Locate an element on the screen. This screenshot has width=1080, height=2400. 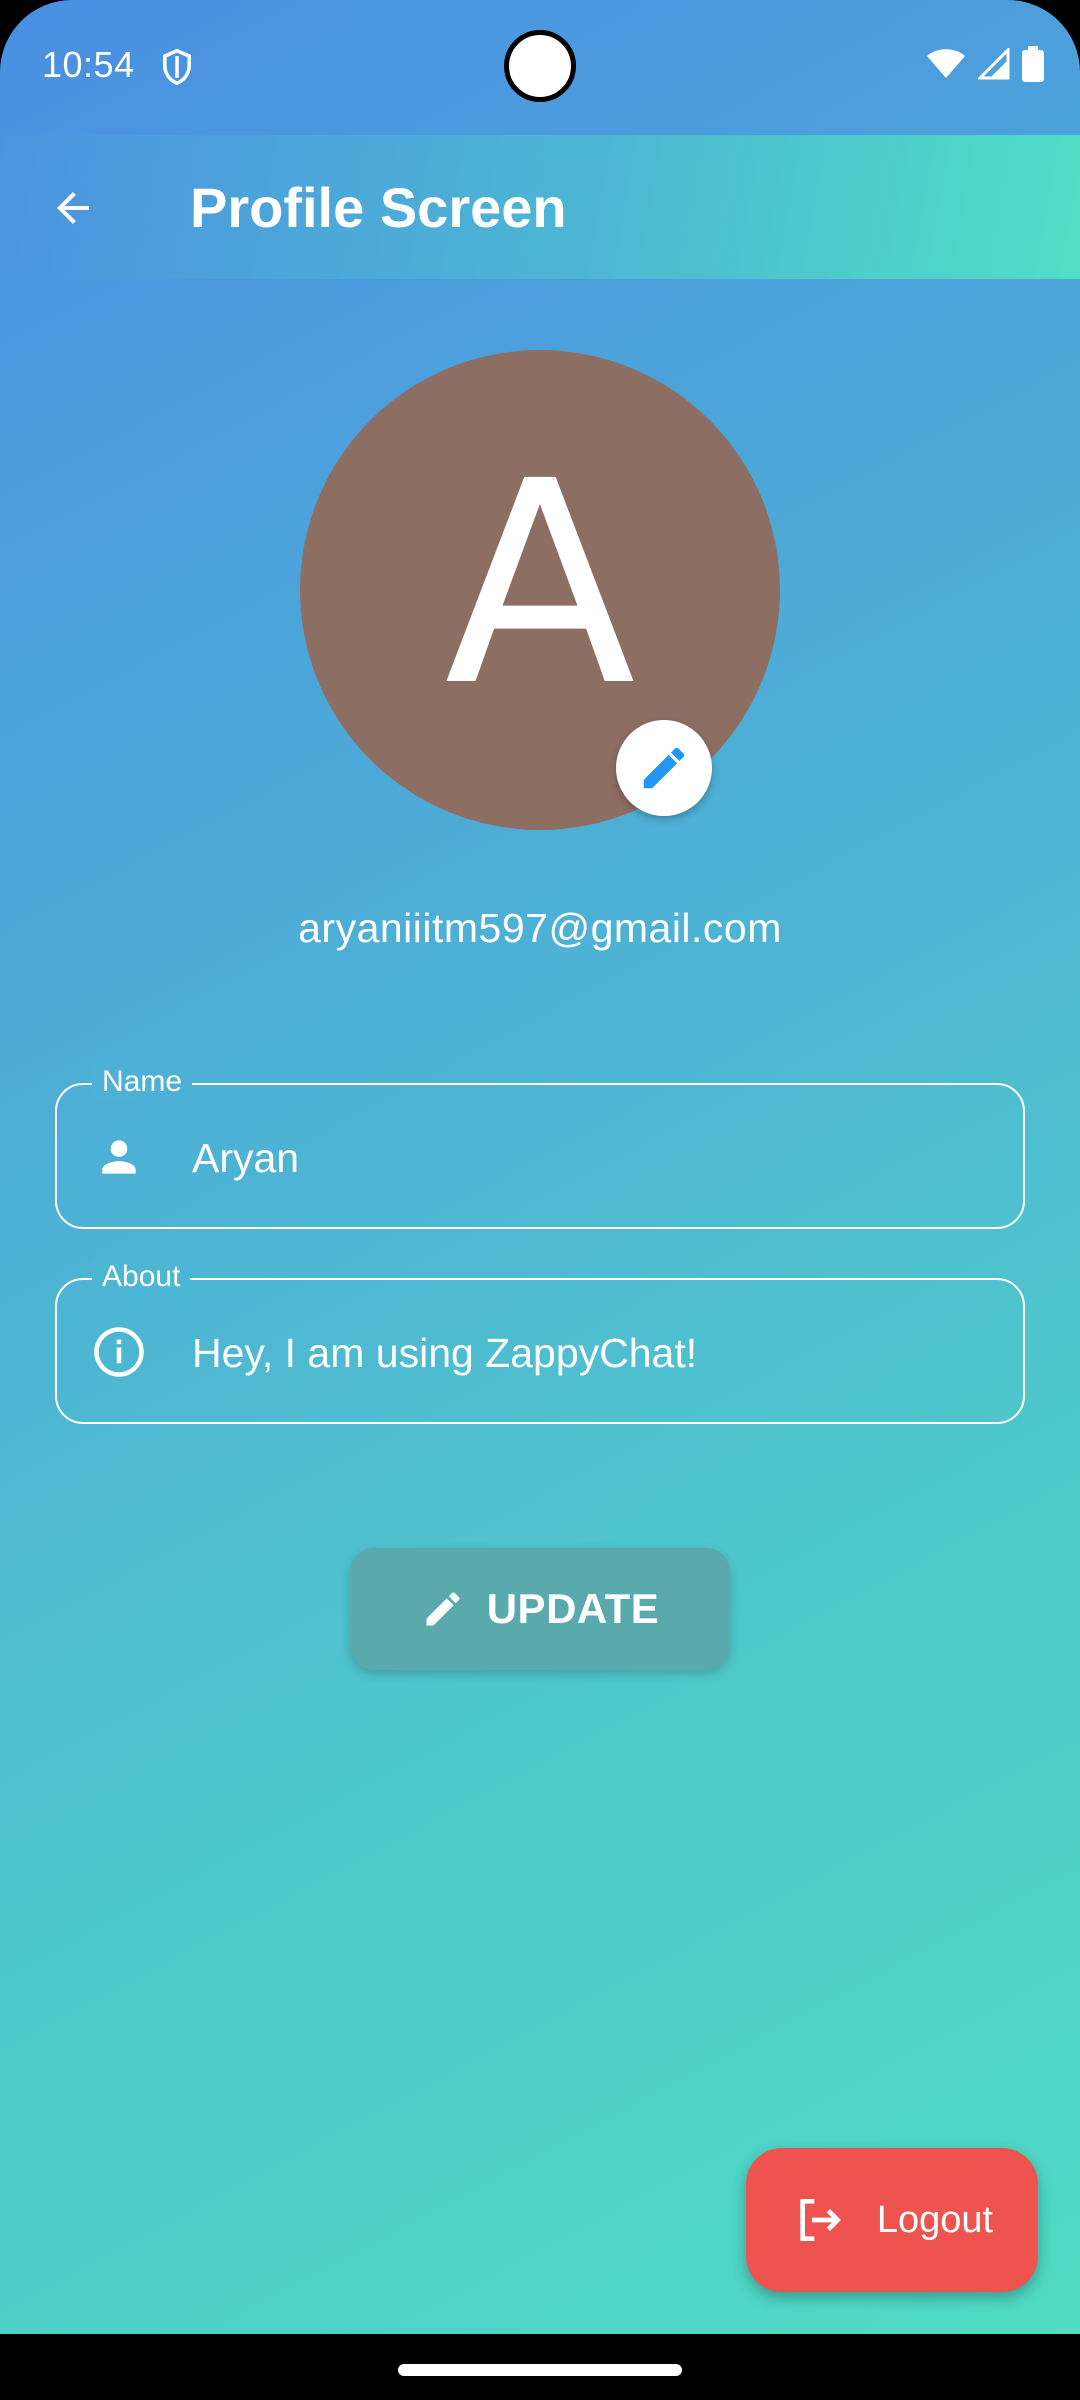
update-button: UPDATE is located at coordinates (540, 1609).